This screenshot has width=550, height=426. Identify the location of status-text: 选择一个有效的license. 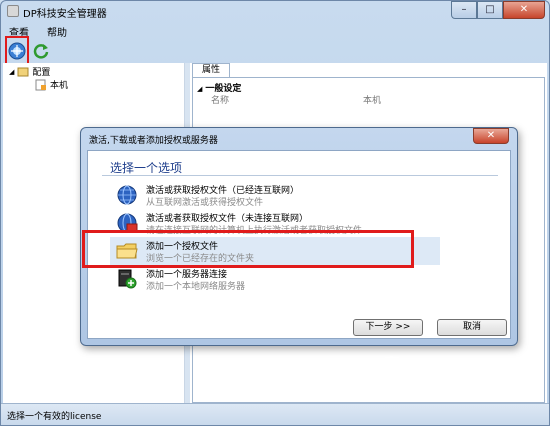
(54, 417).